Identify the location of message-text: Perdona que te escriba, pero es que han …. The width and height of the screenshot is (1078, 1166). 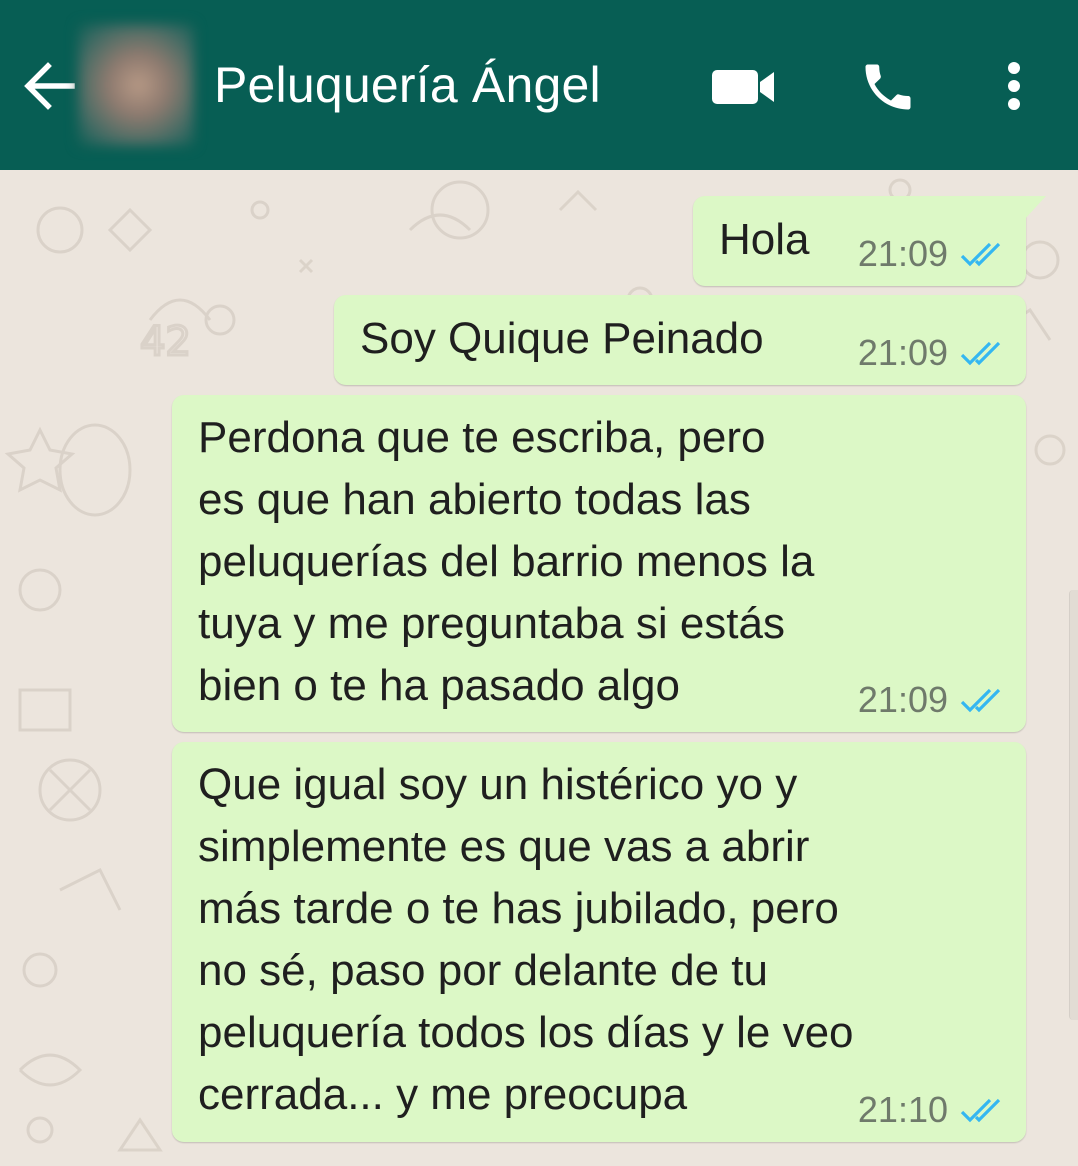
(506, 561).